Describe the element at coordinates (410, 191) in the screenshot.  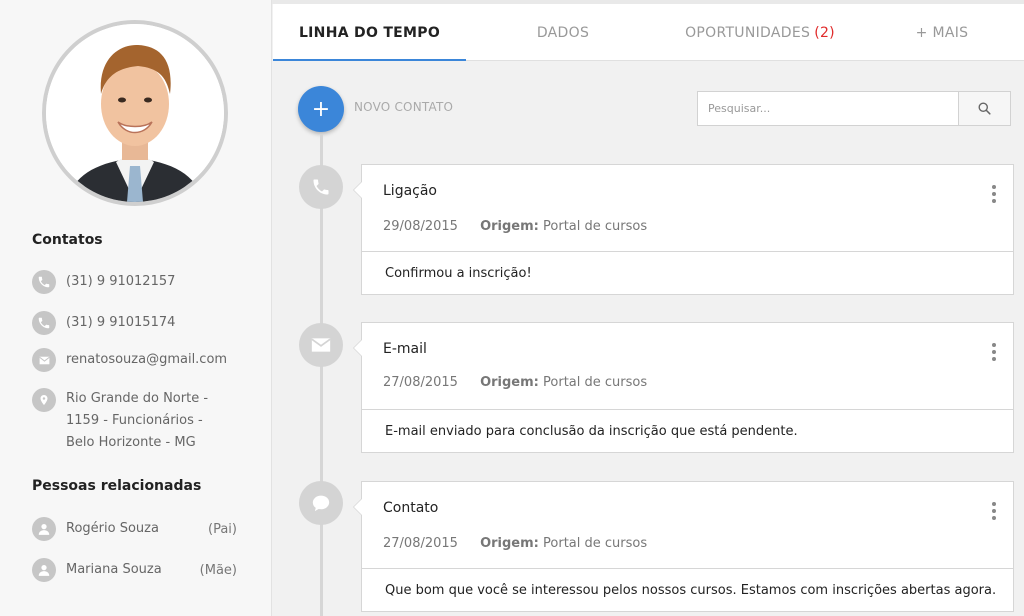
I see `card-title: Ligação` at that location.